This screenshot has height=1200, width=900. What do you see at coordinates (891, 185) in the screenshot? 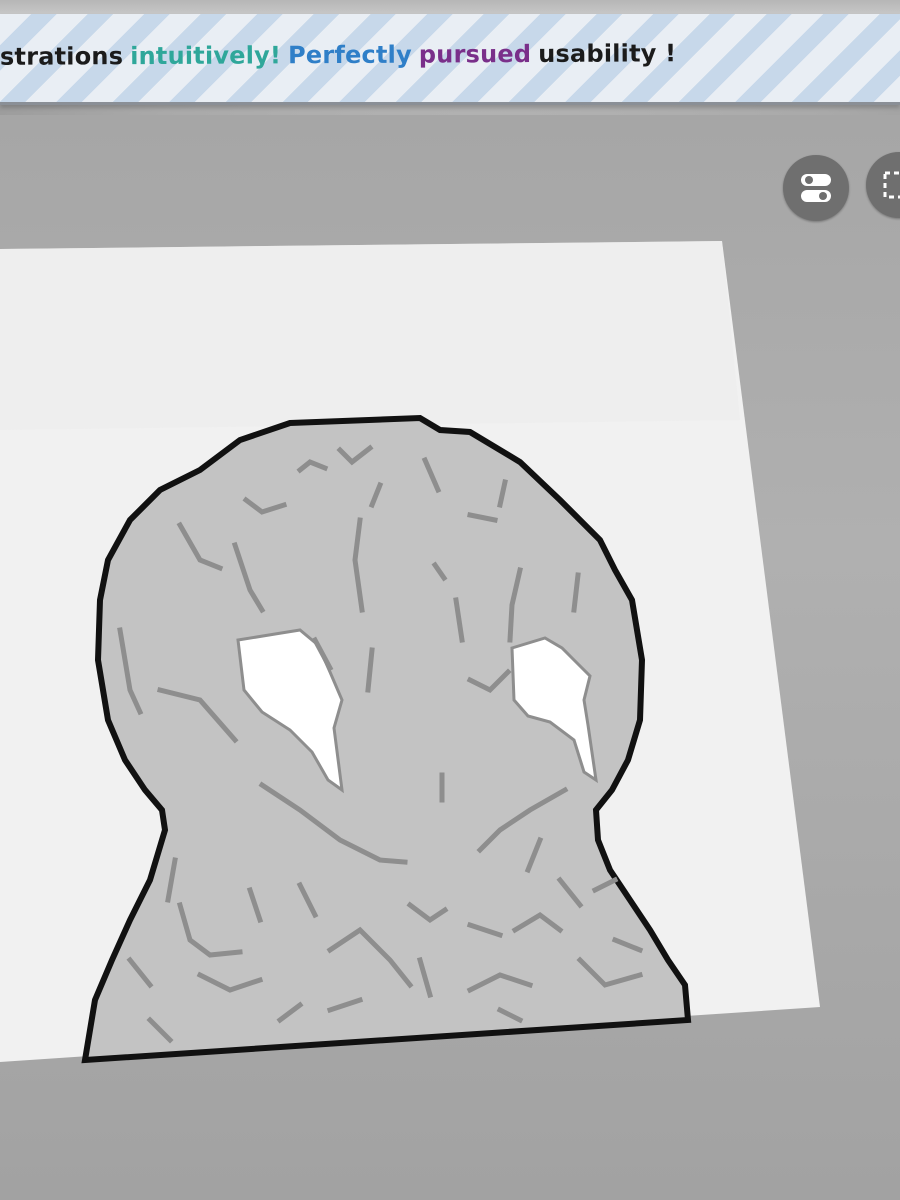
I see `selection-marquee-icon` at bounding box center [891, 185].